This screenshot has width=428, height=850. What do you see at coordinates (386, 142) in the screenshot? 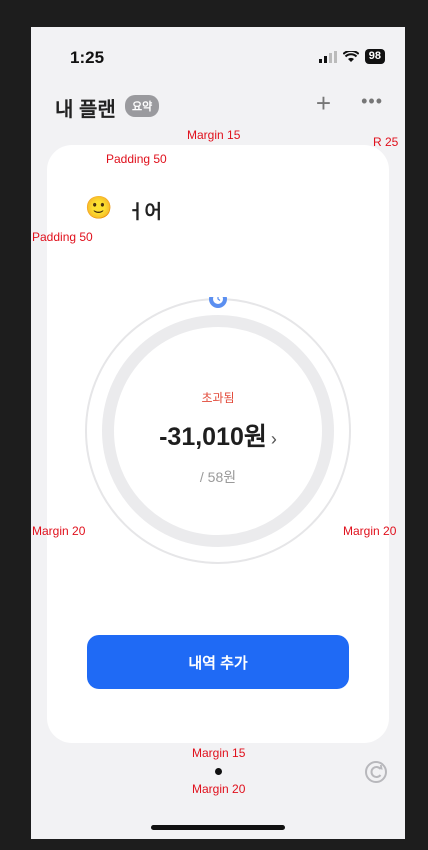
I see `annotation-radius: R 25` at bounding box center [386, 142].